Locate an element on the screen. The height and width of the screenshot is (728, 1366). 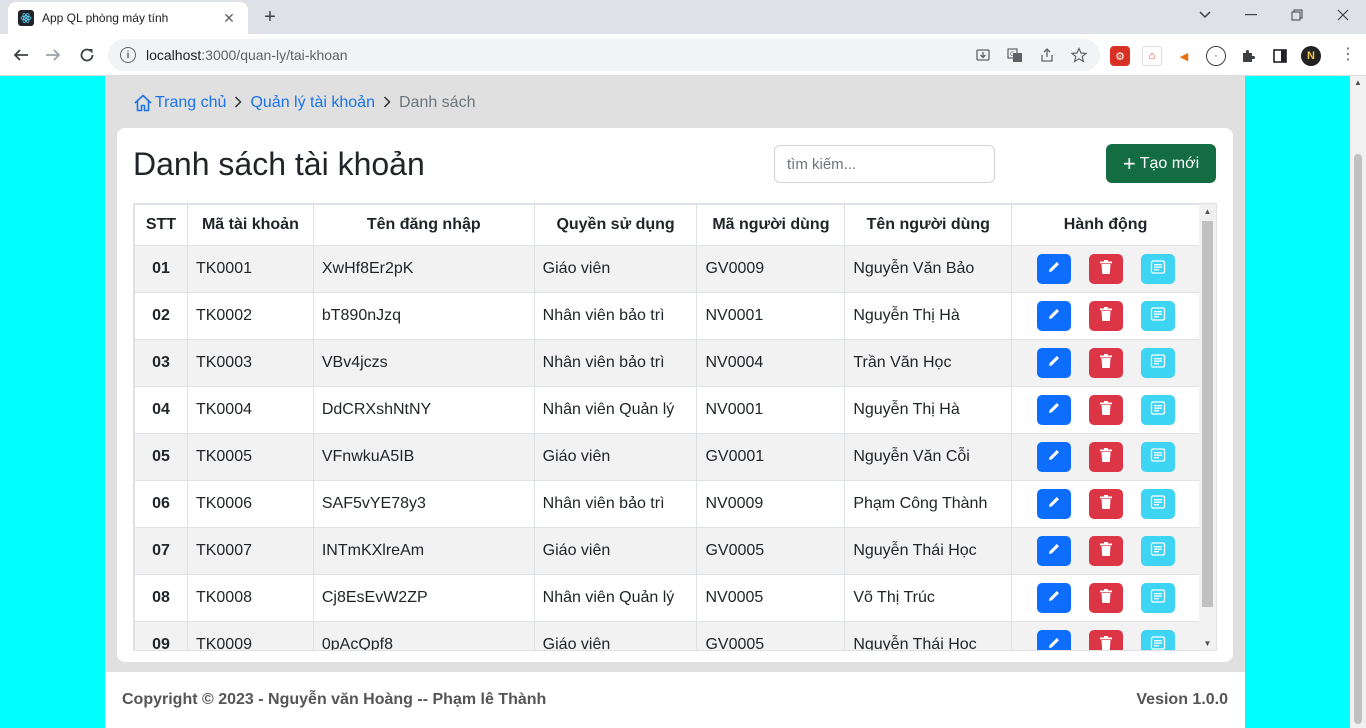
scroll-down-icon: ▼ is located at coordinates (1207, 643).